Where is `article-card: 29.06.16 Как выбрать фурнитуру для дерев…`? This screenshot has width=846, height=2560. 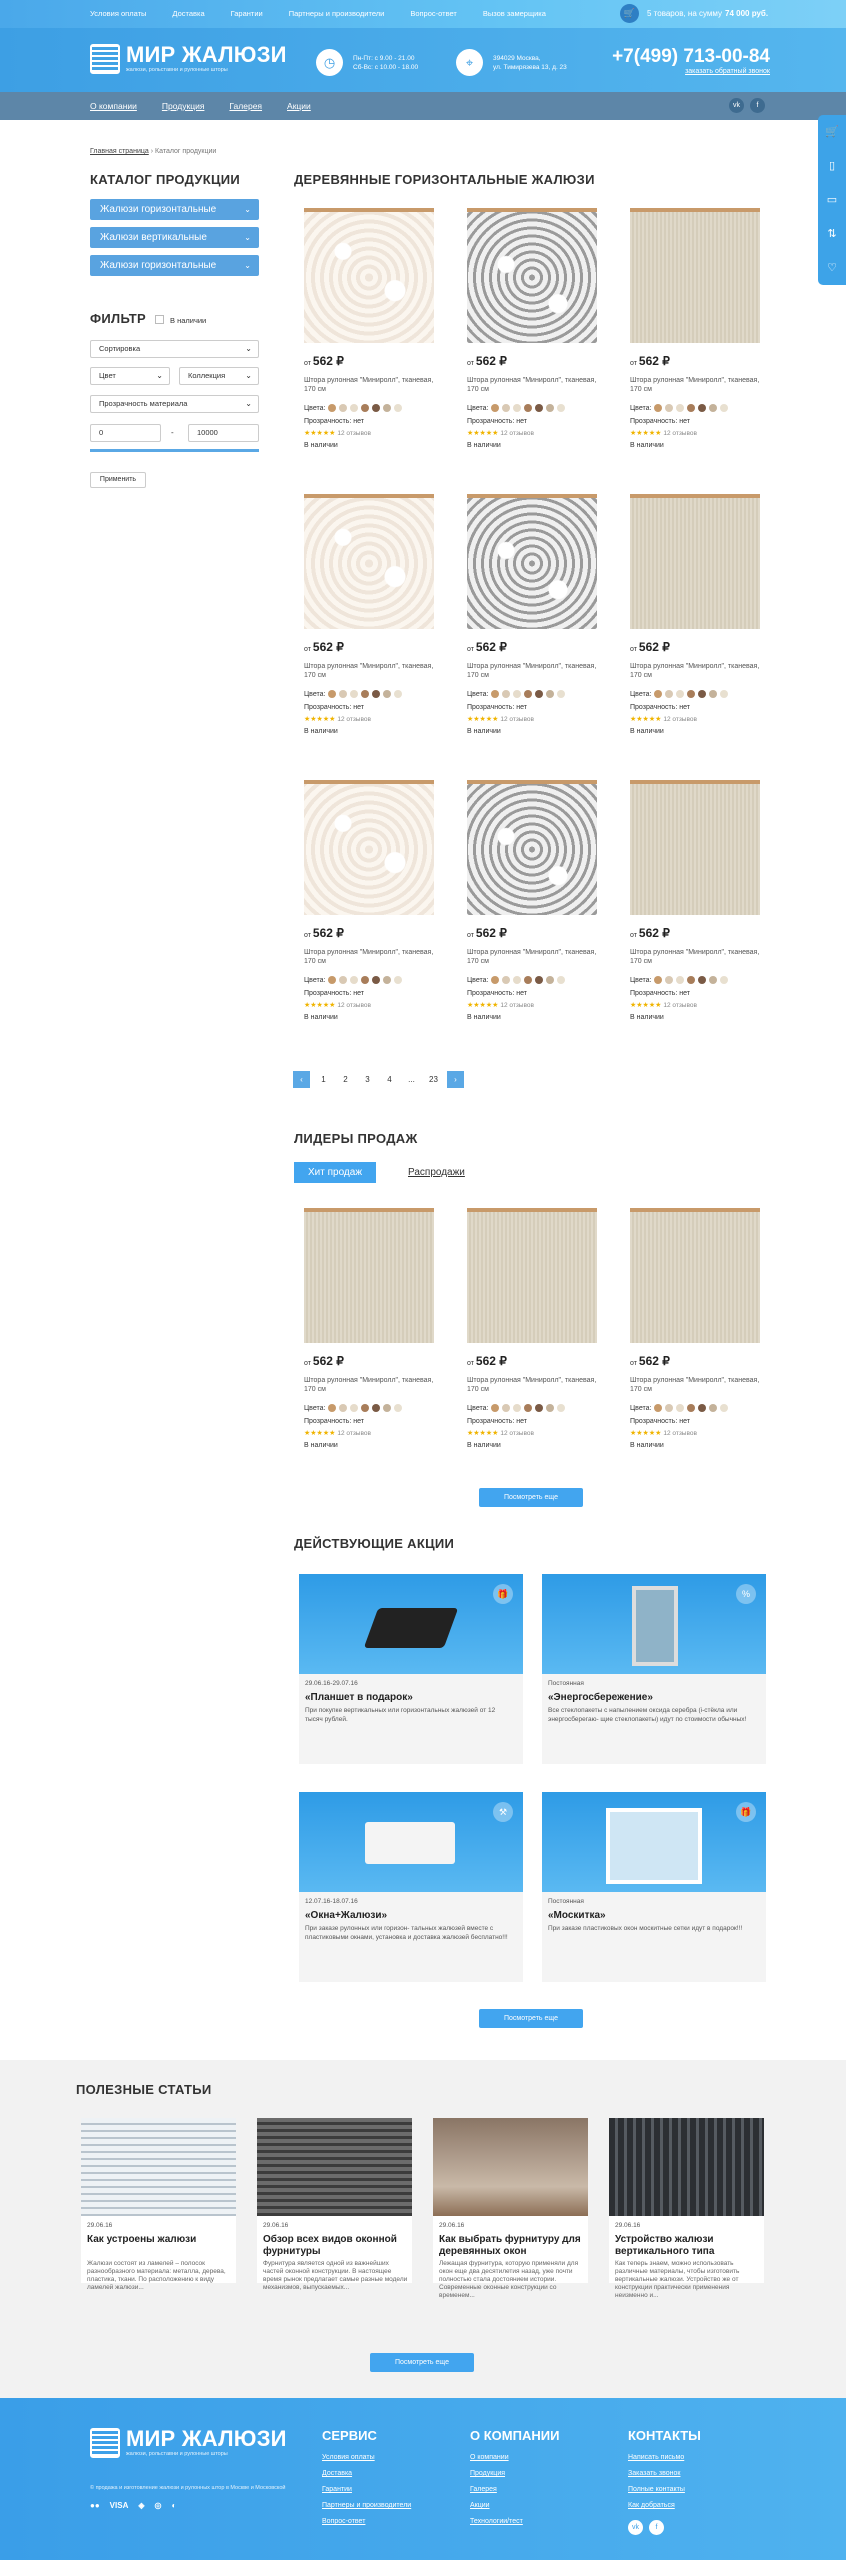
article-card: 29.06.16 Как выбрать фурнитуру для дерев… is located at coordinates (510, 2208).